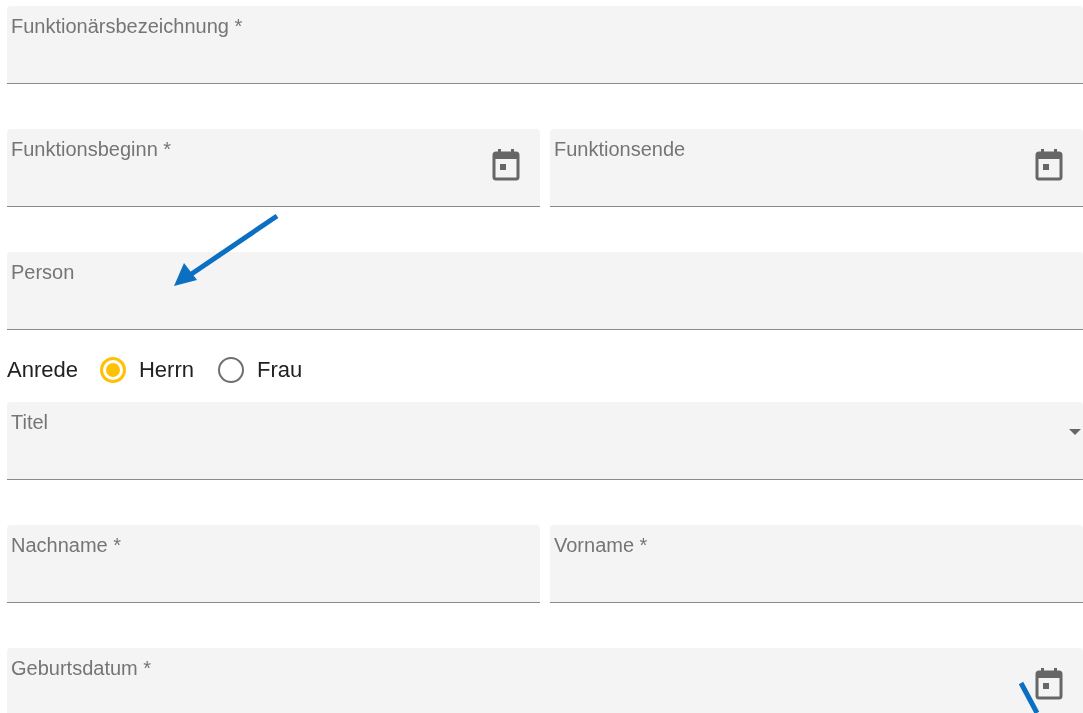  What do you see at coordinates (545, 291) in the screenshot?
I see `input-field: Person` at bounding box center [545, 291].